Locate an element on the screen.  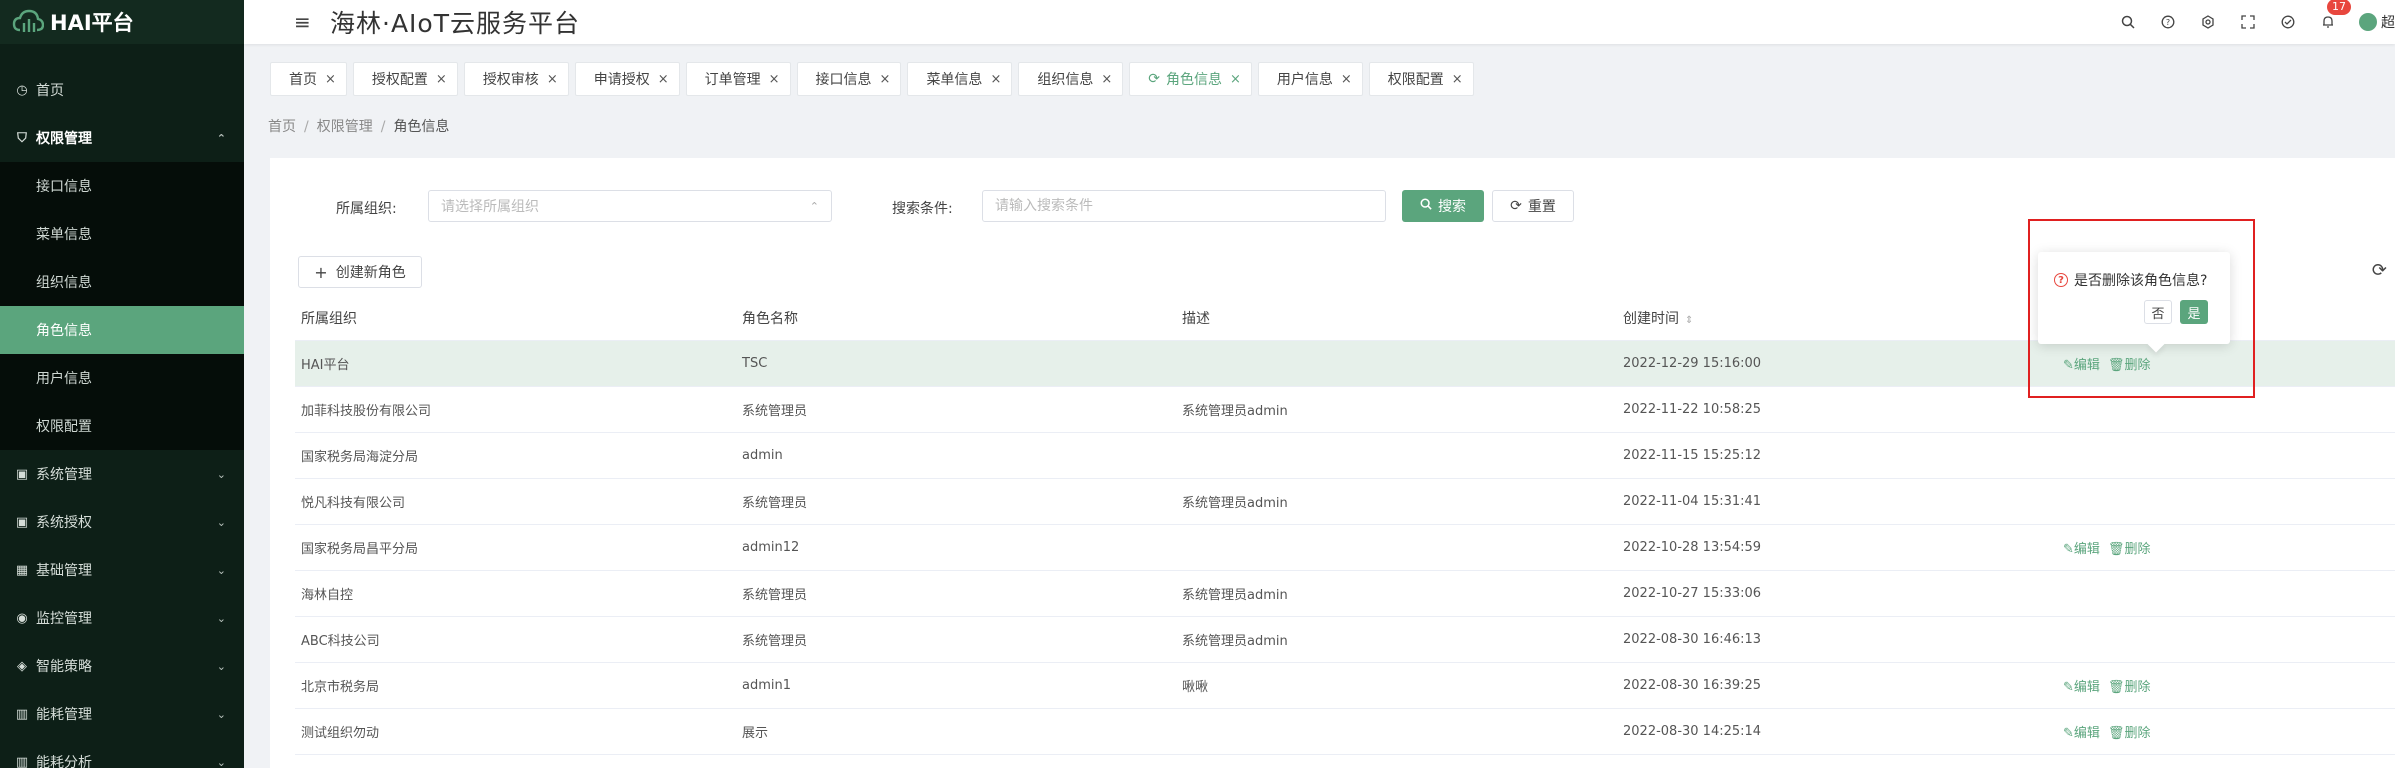
sidebar-item-4: ▦ 基础管理 ⌄ is located at coordinates (122, 570).